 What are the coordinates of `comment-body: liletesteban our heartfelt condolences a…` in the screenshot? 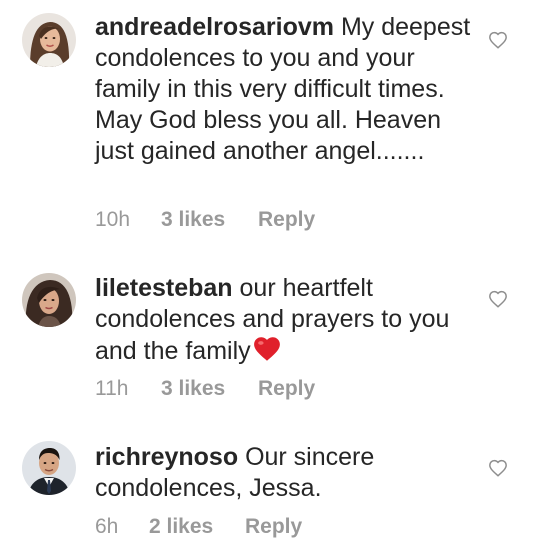 It's located at (285, 320).